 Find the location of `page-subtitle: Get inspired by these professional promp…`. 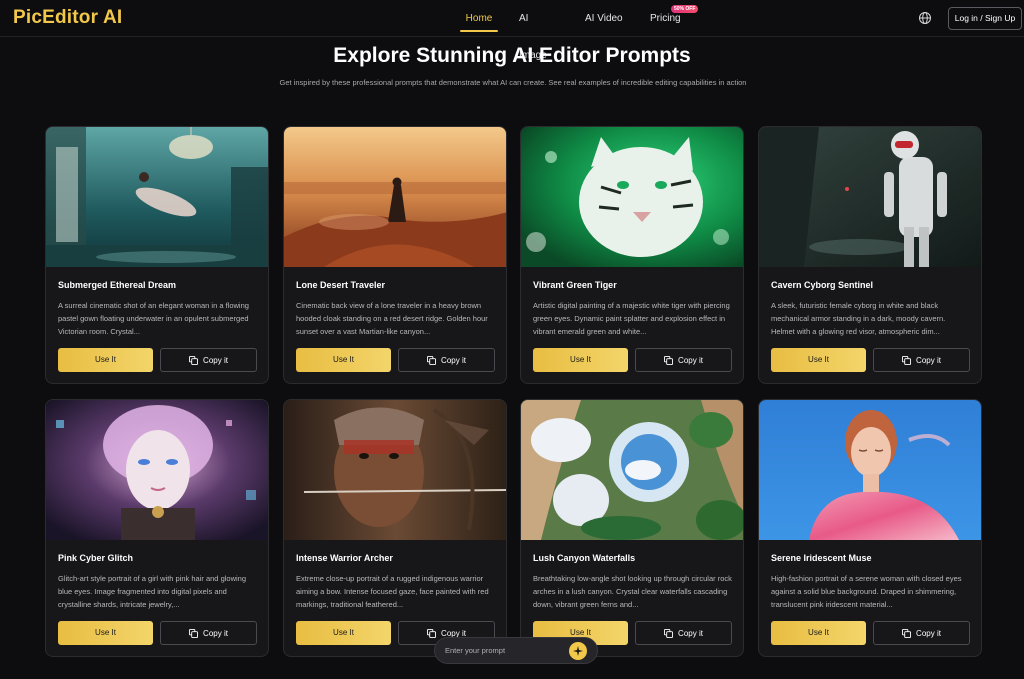

page-subtitle: Get inspired by these professional promp… is located at coordinates (513, 82).